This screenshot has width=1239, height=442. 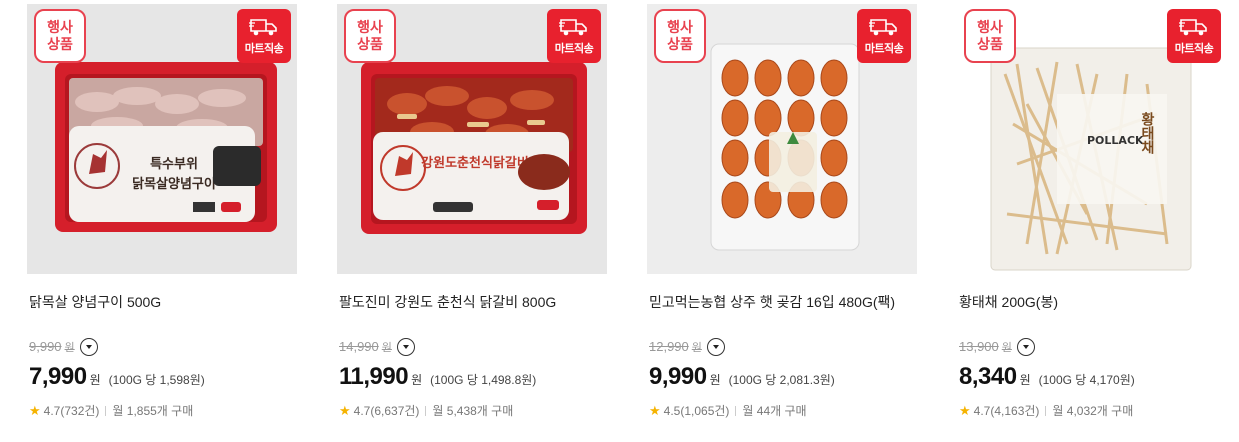 What do you see at coordinates (483, 380) in the screenshot?
I see `unit-price: (100G 당 1,498.8원)` at bounding box center [483, 380].